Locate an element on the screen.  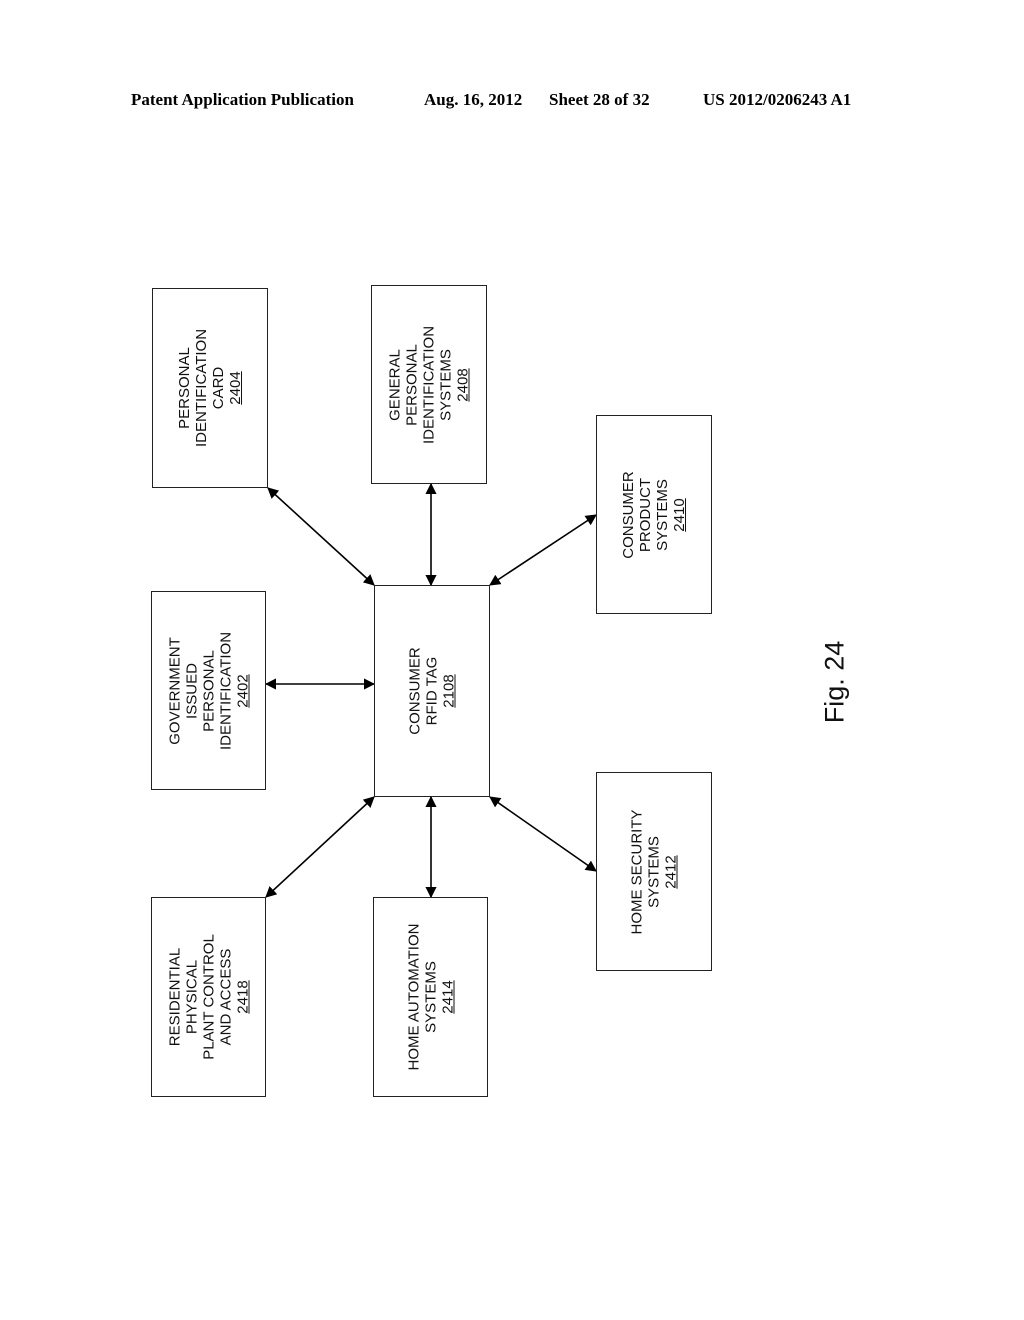
box-home-automation-systems: HOME AUTOMATION SYSTEMS 2414 is located at coordinates (430, 997).